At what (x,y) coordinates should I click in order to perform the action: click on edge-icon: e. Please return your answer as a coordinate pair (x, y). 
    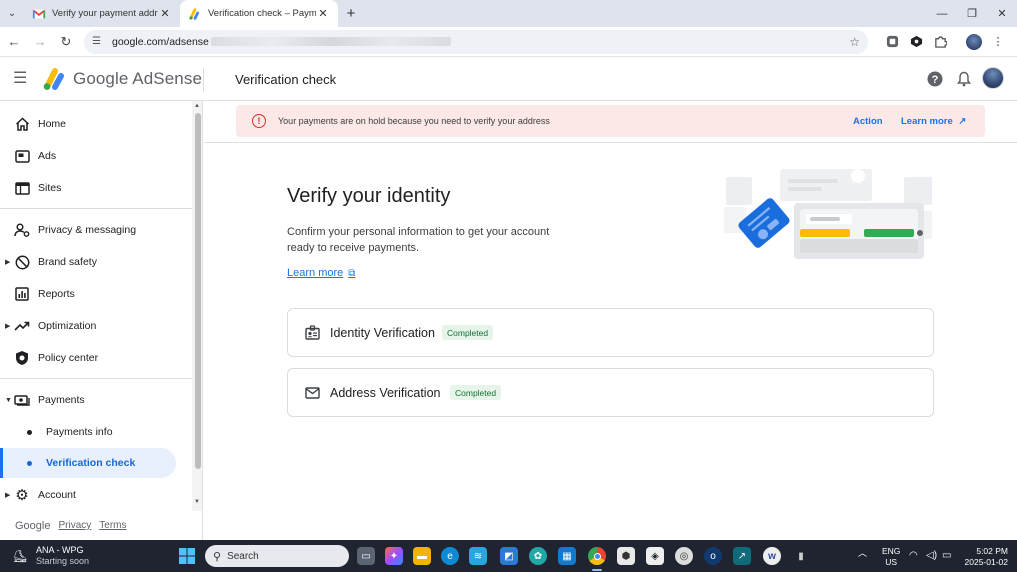
    Looking at the image, I should click on (450, 556).